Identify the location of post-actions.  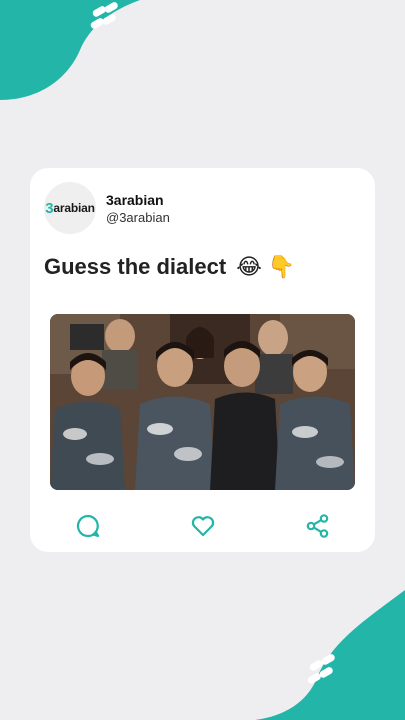
(202, 526).